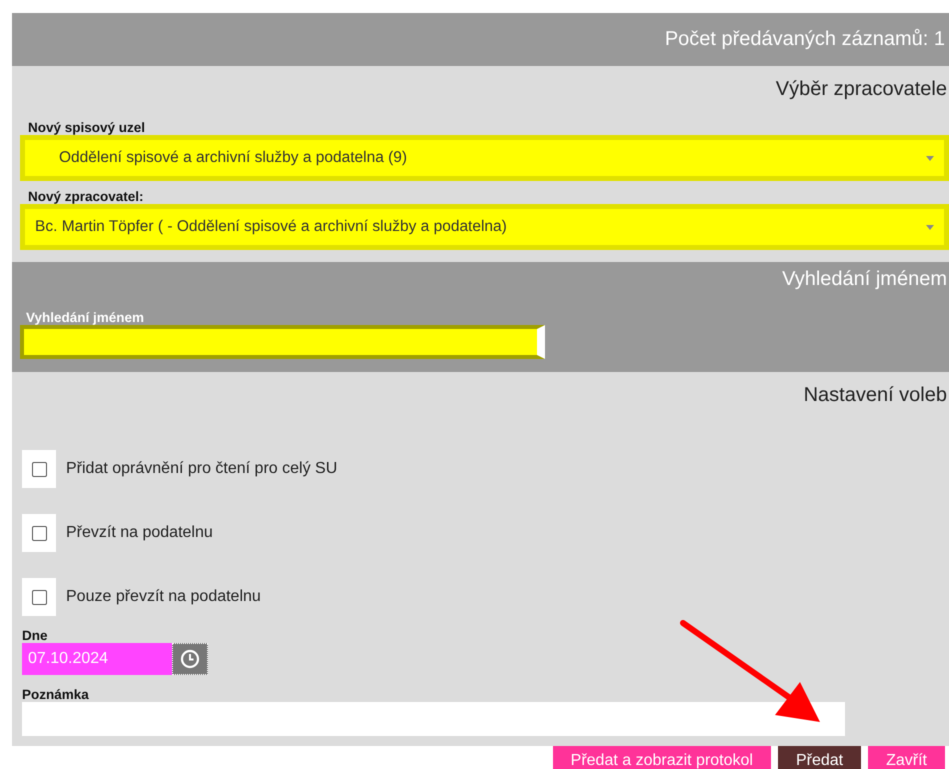  What do you see at coordinates (35, 635) in the screenshot?
I see `field-label: Dne` at bounding box center [35, 635].